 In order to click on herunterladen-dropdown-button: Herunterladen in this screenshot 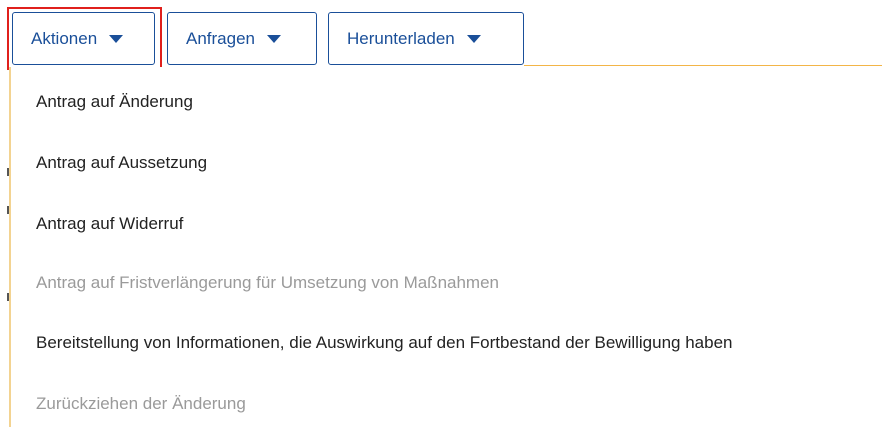, I will do `click(426, 38)`.